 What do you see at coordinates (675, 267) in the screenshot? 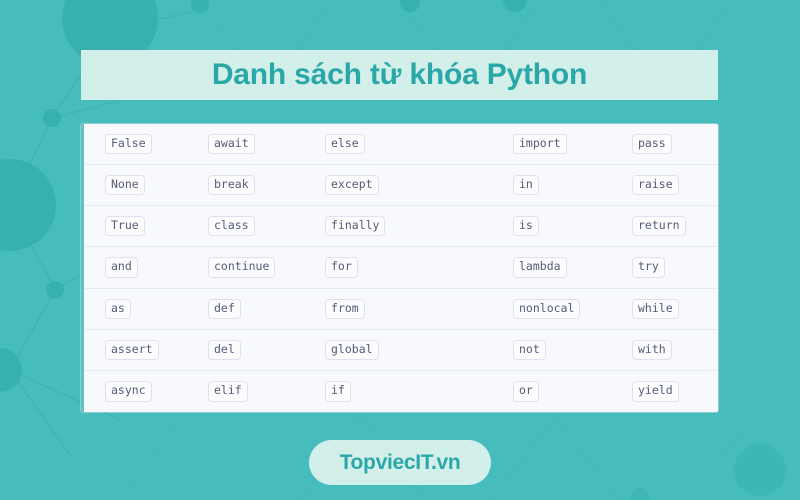
I see `table-cell: try` at bounding box center [675, 267].